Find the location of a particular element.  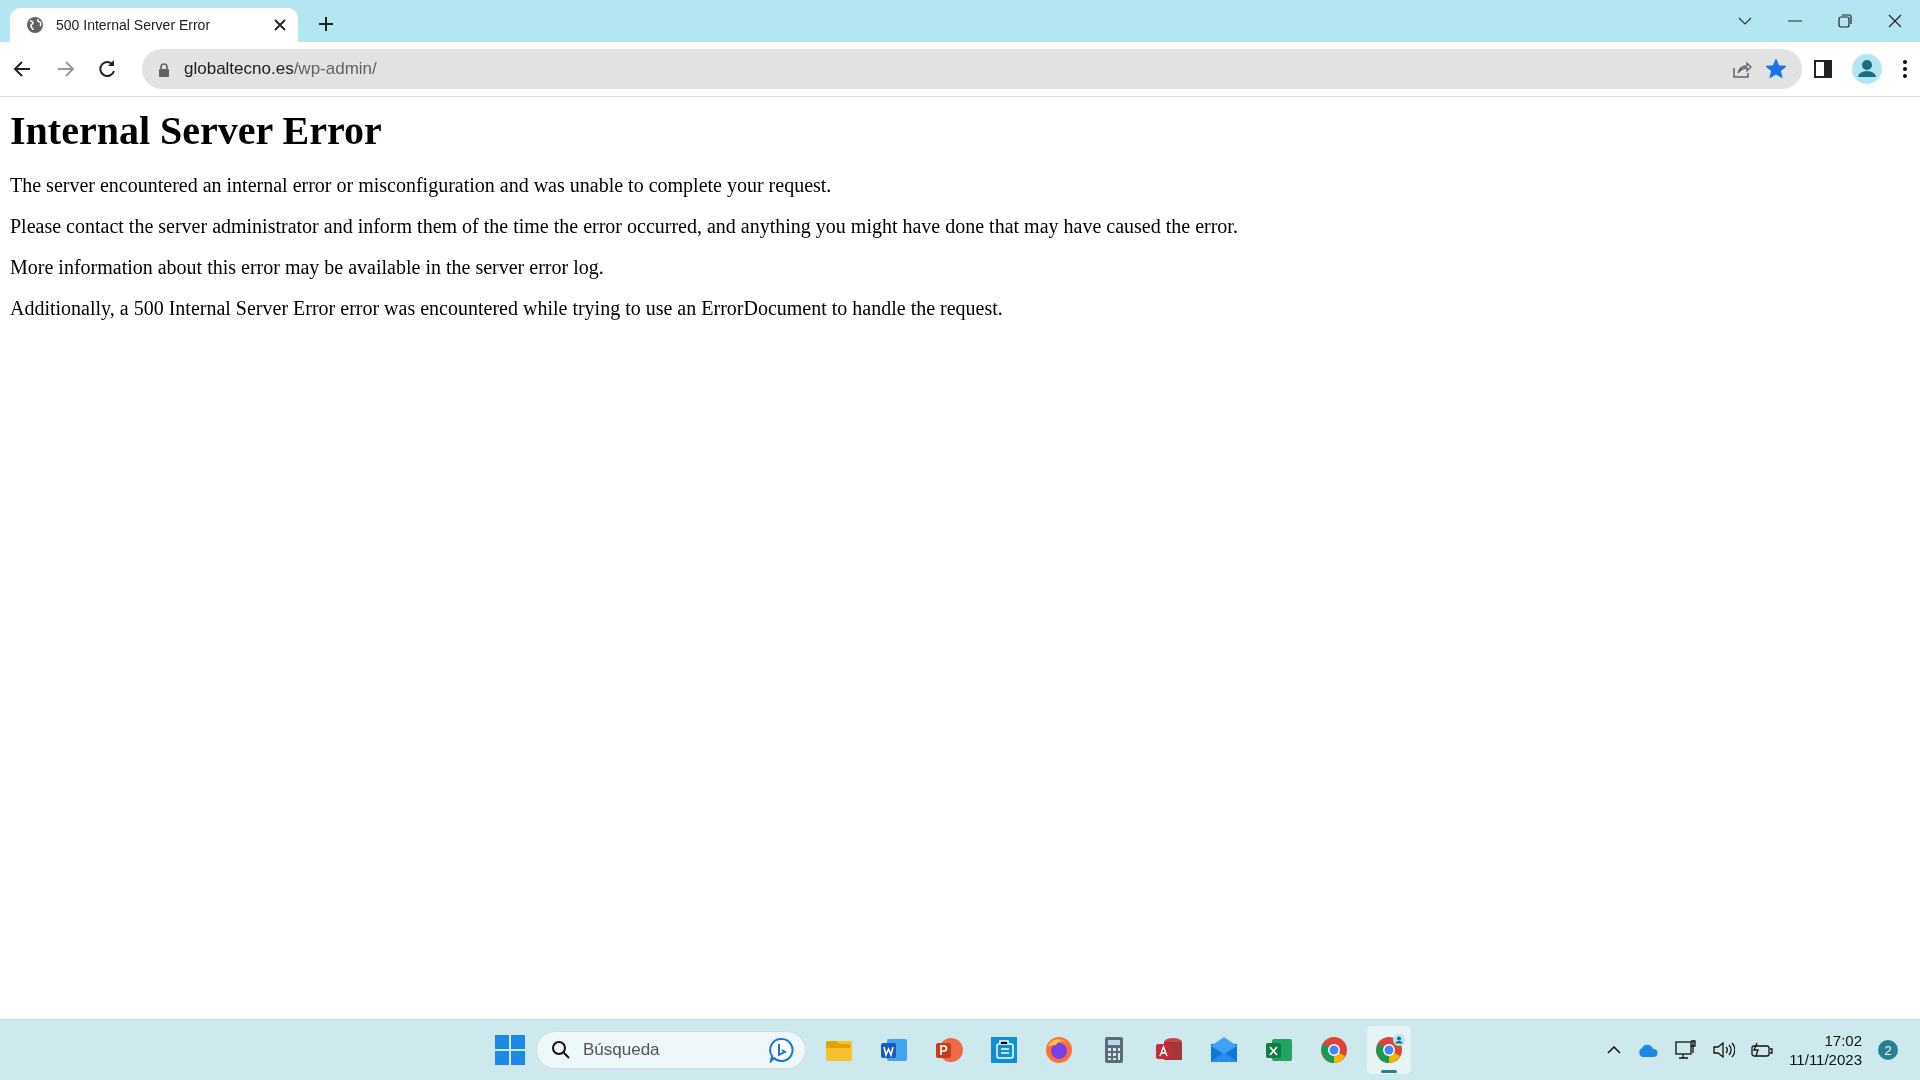

firefox-app-icon is located at coordinates (1059, 1050).